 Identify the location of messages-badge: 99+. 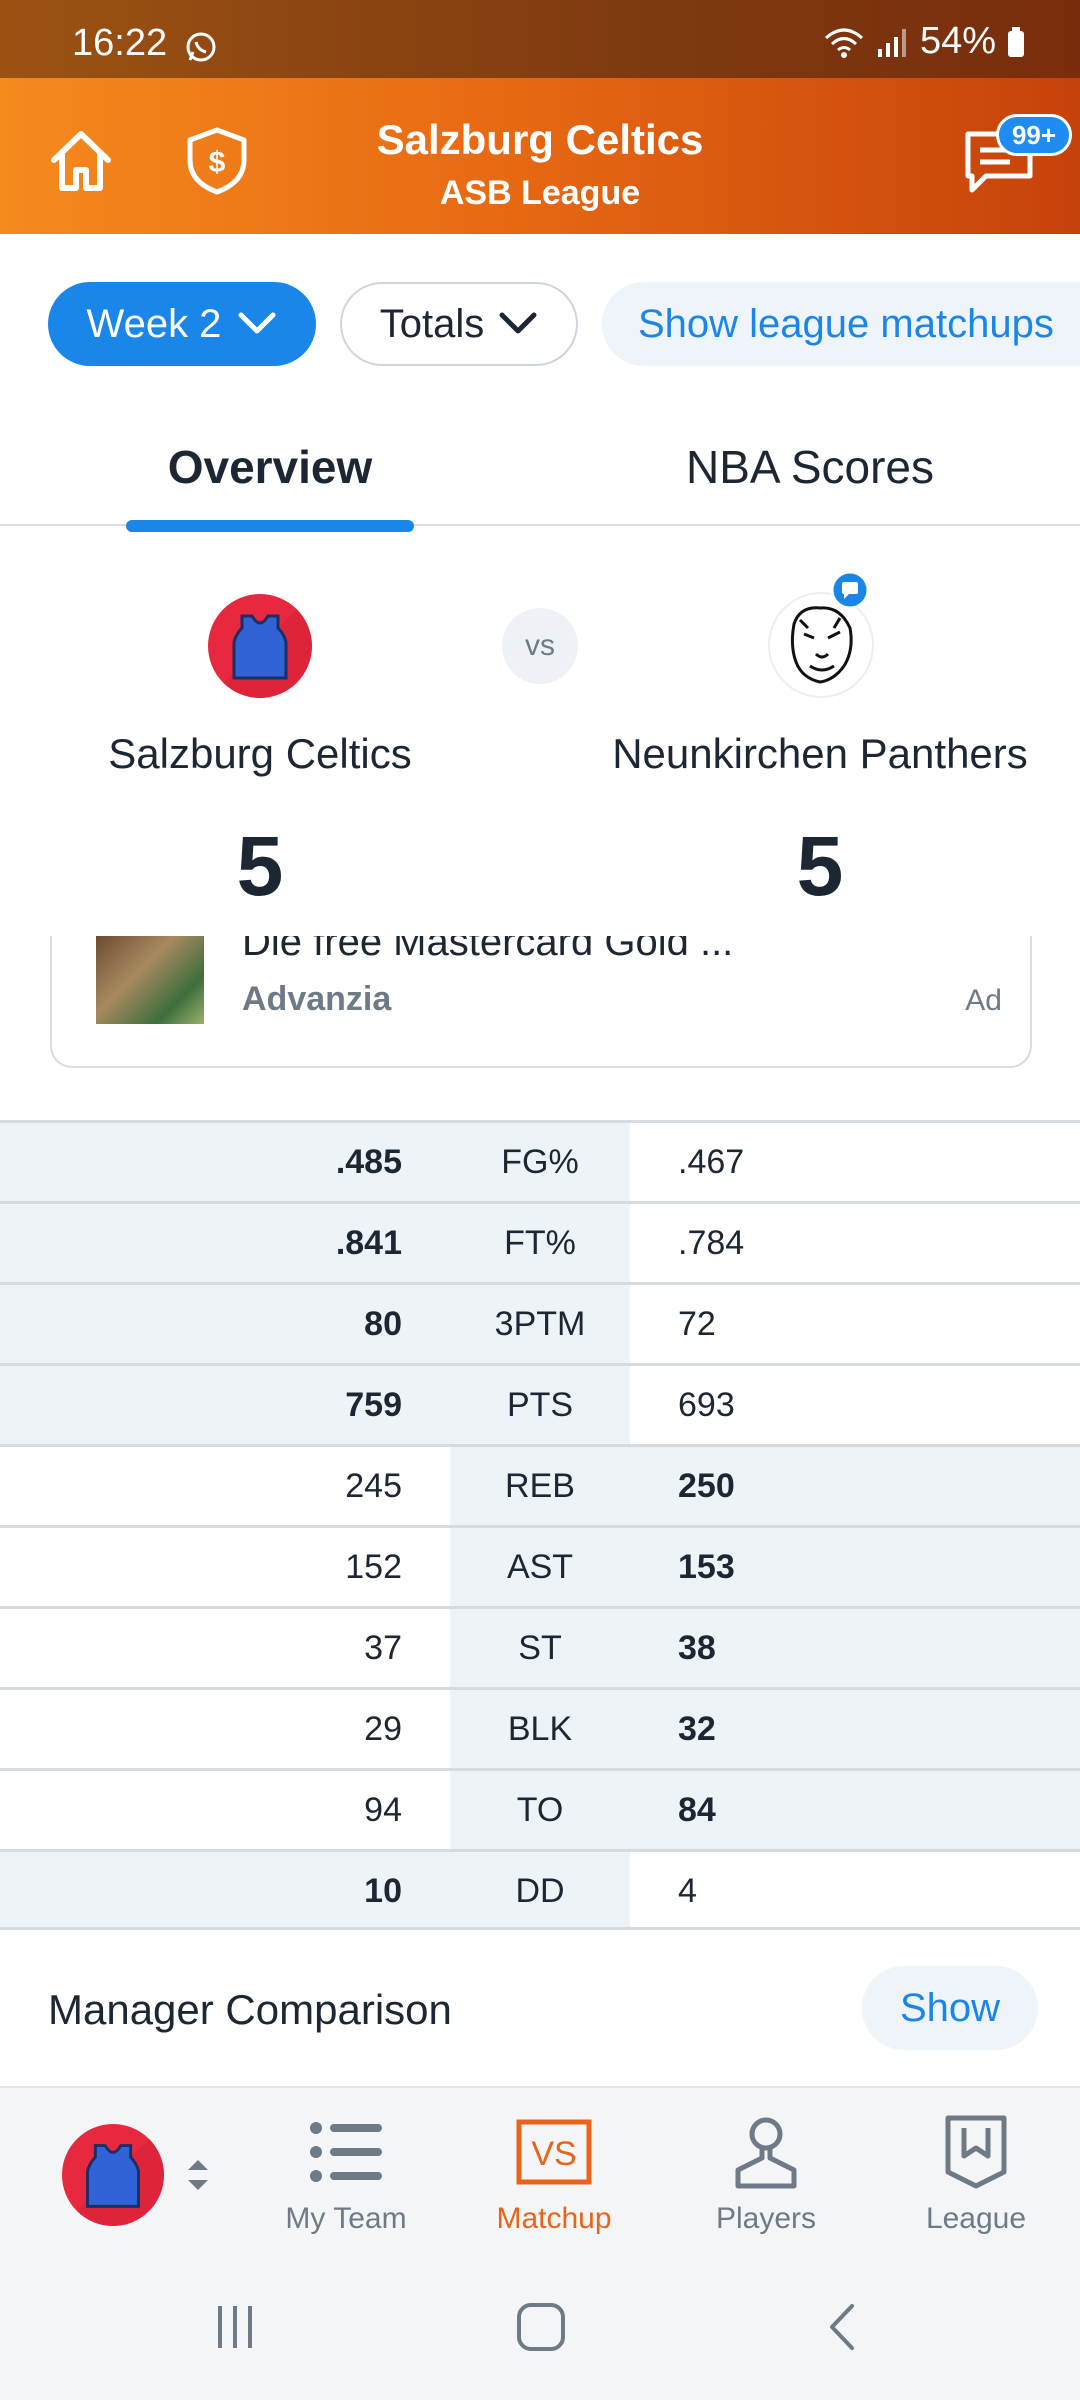
(1034, 135).